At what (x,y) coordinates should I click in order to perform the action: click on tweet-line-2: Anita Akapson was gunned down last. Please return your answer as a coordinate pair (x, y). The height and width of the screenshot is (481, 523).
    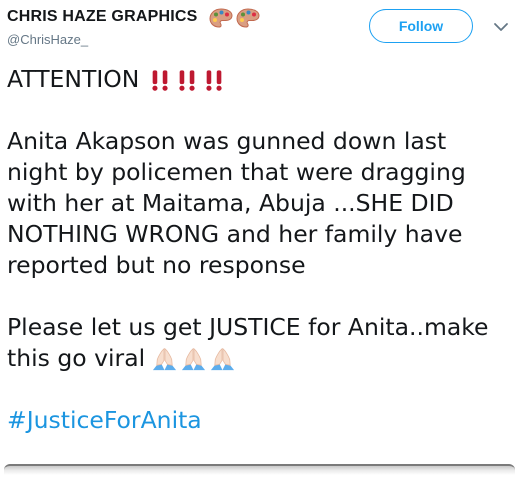
    Looking at the image, I should click on (227, 141).